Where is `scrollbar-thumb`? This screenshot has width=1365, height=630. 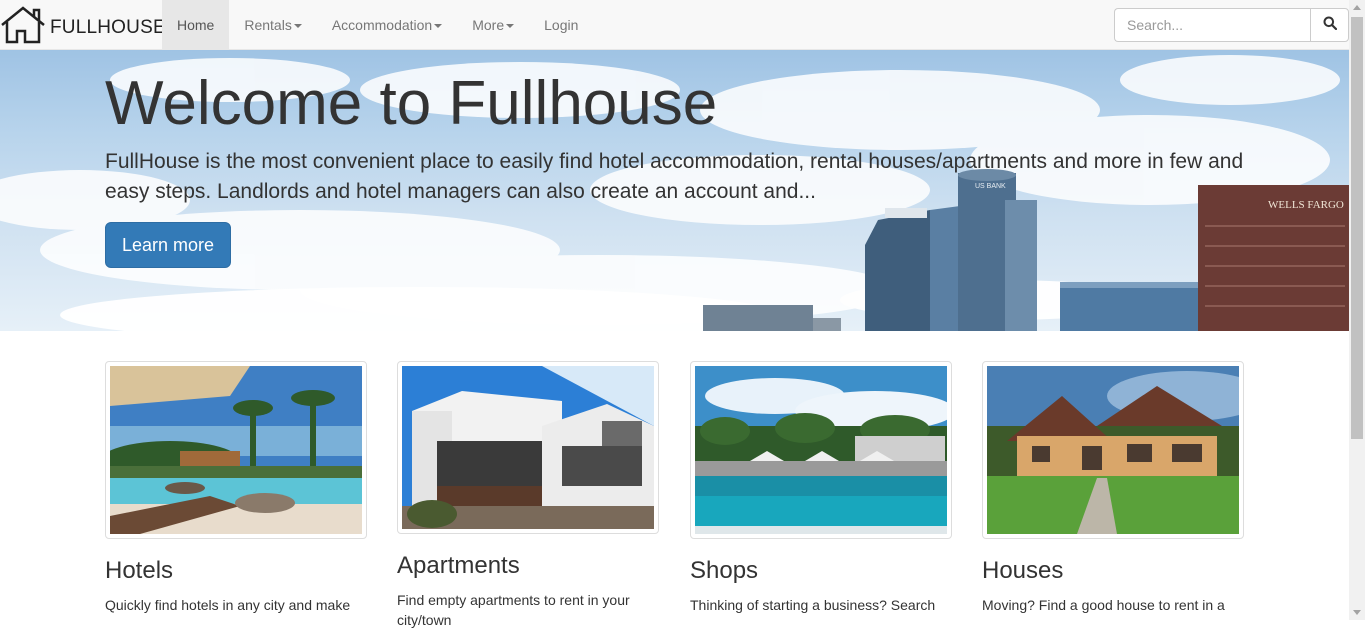 scrollbar-thumb is located at coordinates (1357, 228).